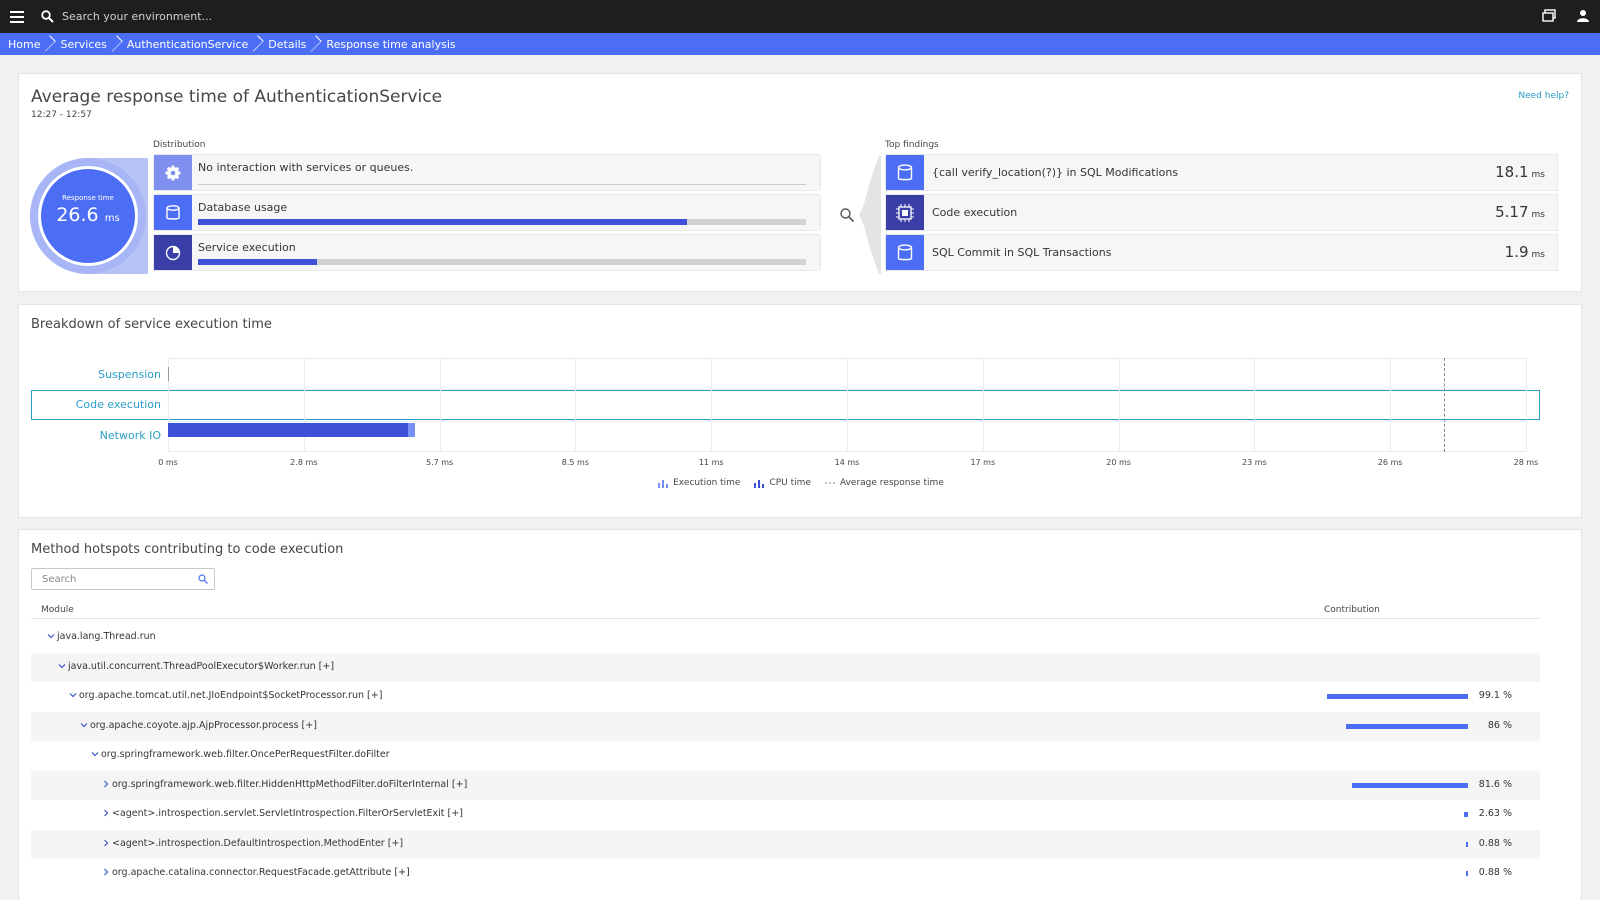 The image size is (1600, 900). I want to click on breadcrumb-authentication-service: AuthenticationService, so click(189, 44).